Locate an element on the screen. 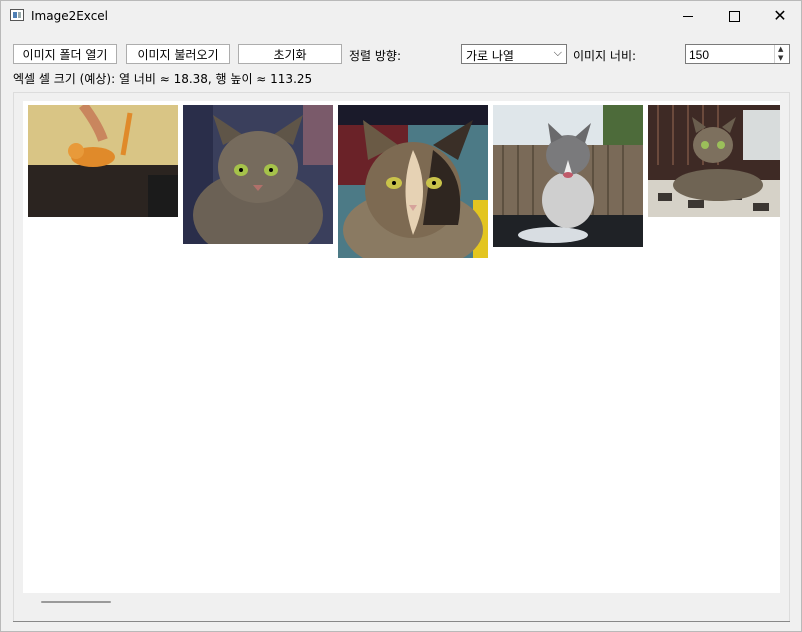 Image resolution: width=802 pixels, height=632 pixels. maximize-button is located at coordinates (734, 16).